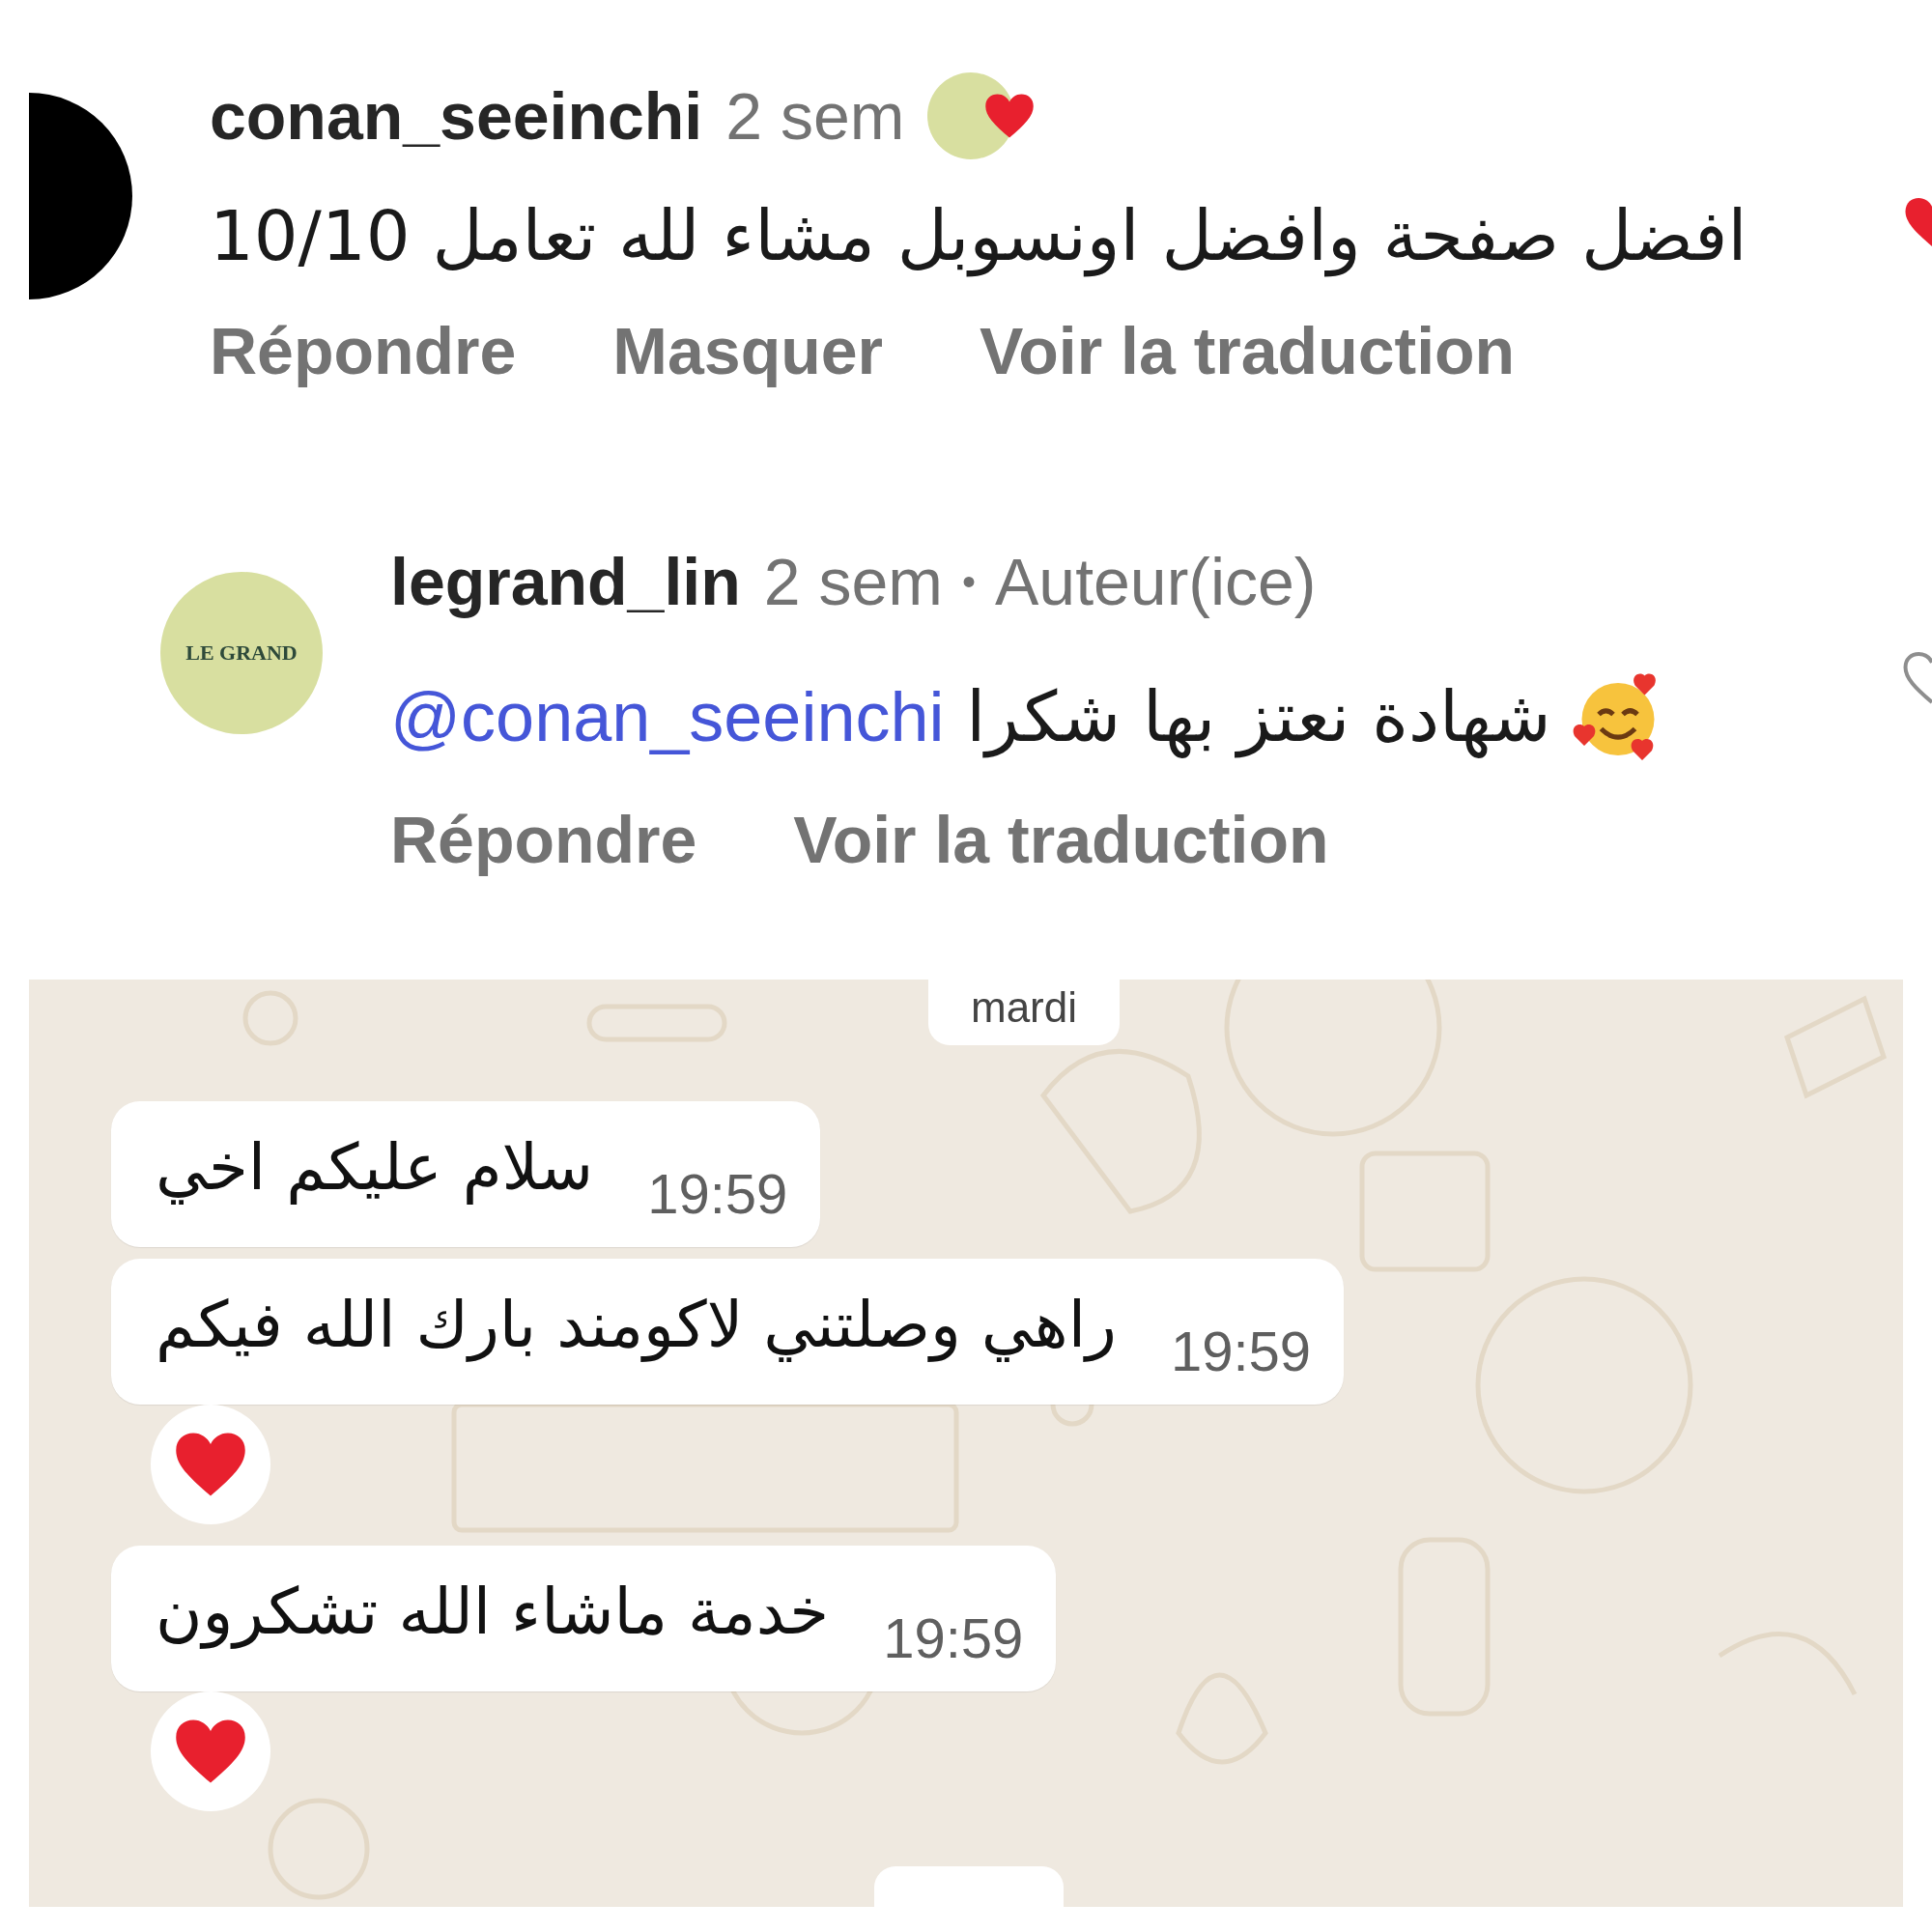 This screenshot has width=1932, height=1932. What do you see at coordinates (456, 116) in the screenshot?
I see `username: conan_seeinchi` at bounding box center [456, 116].